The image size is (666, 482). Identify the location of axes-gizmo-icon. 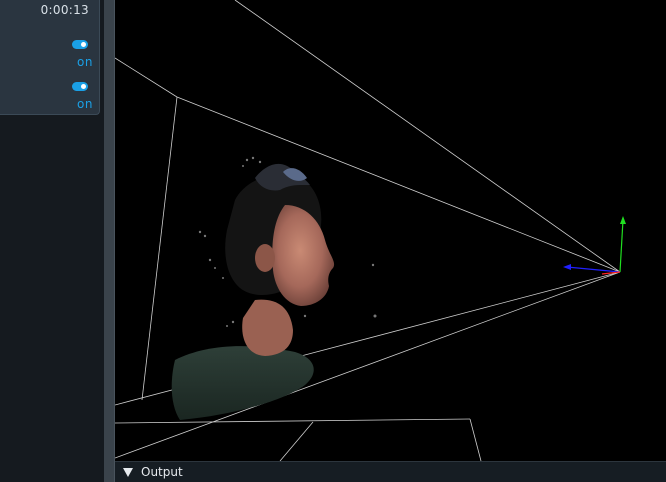
(594, 245).